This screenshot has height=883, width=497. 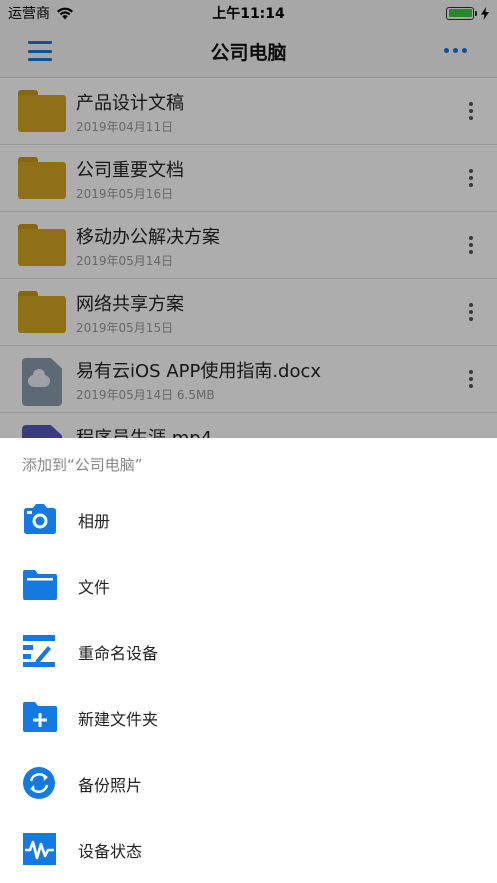 What do you see at coordinates (94, 521) in the screenshot?
I see `sheet-item-label: 相册` at bounding box center [94, 521].